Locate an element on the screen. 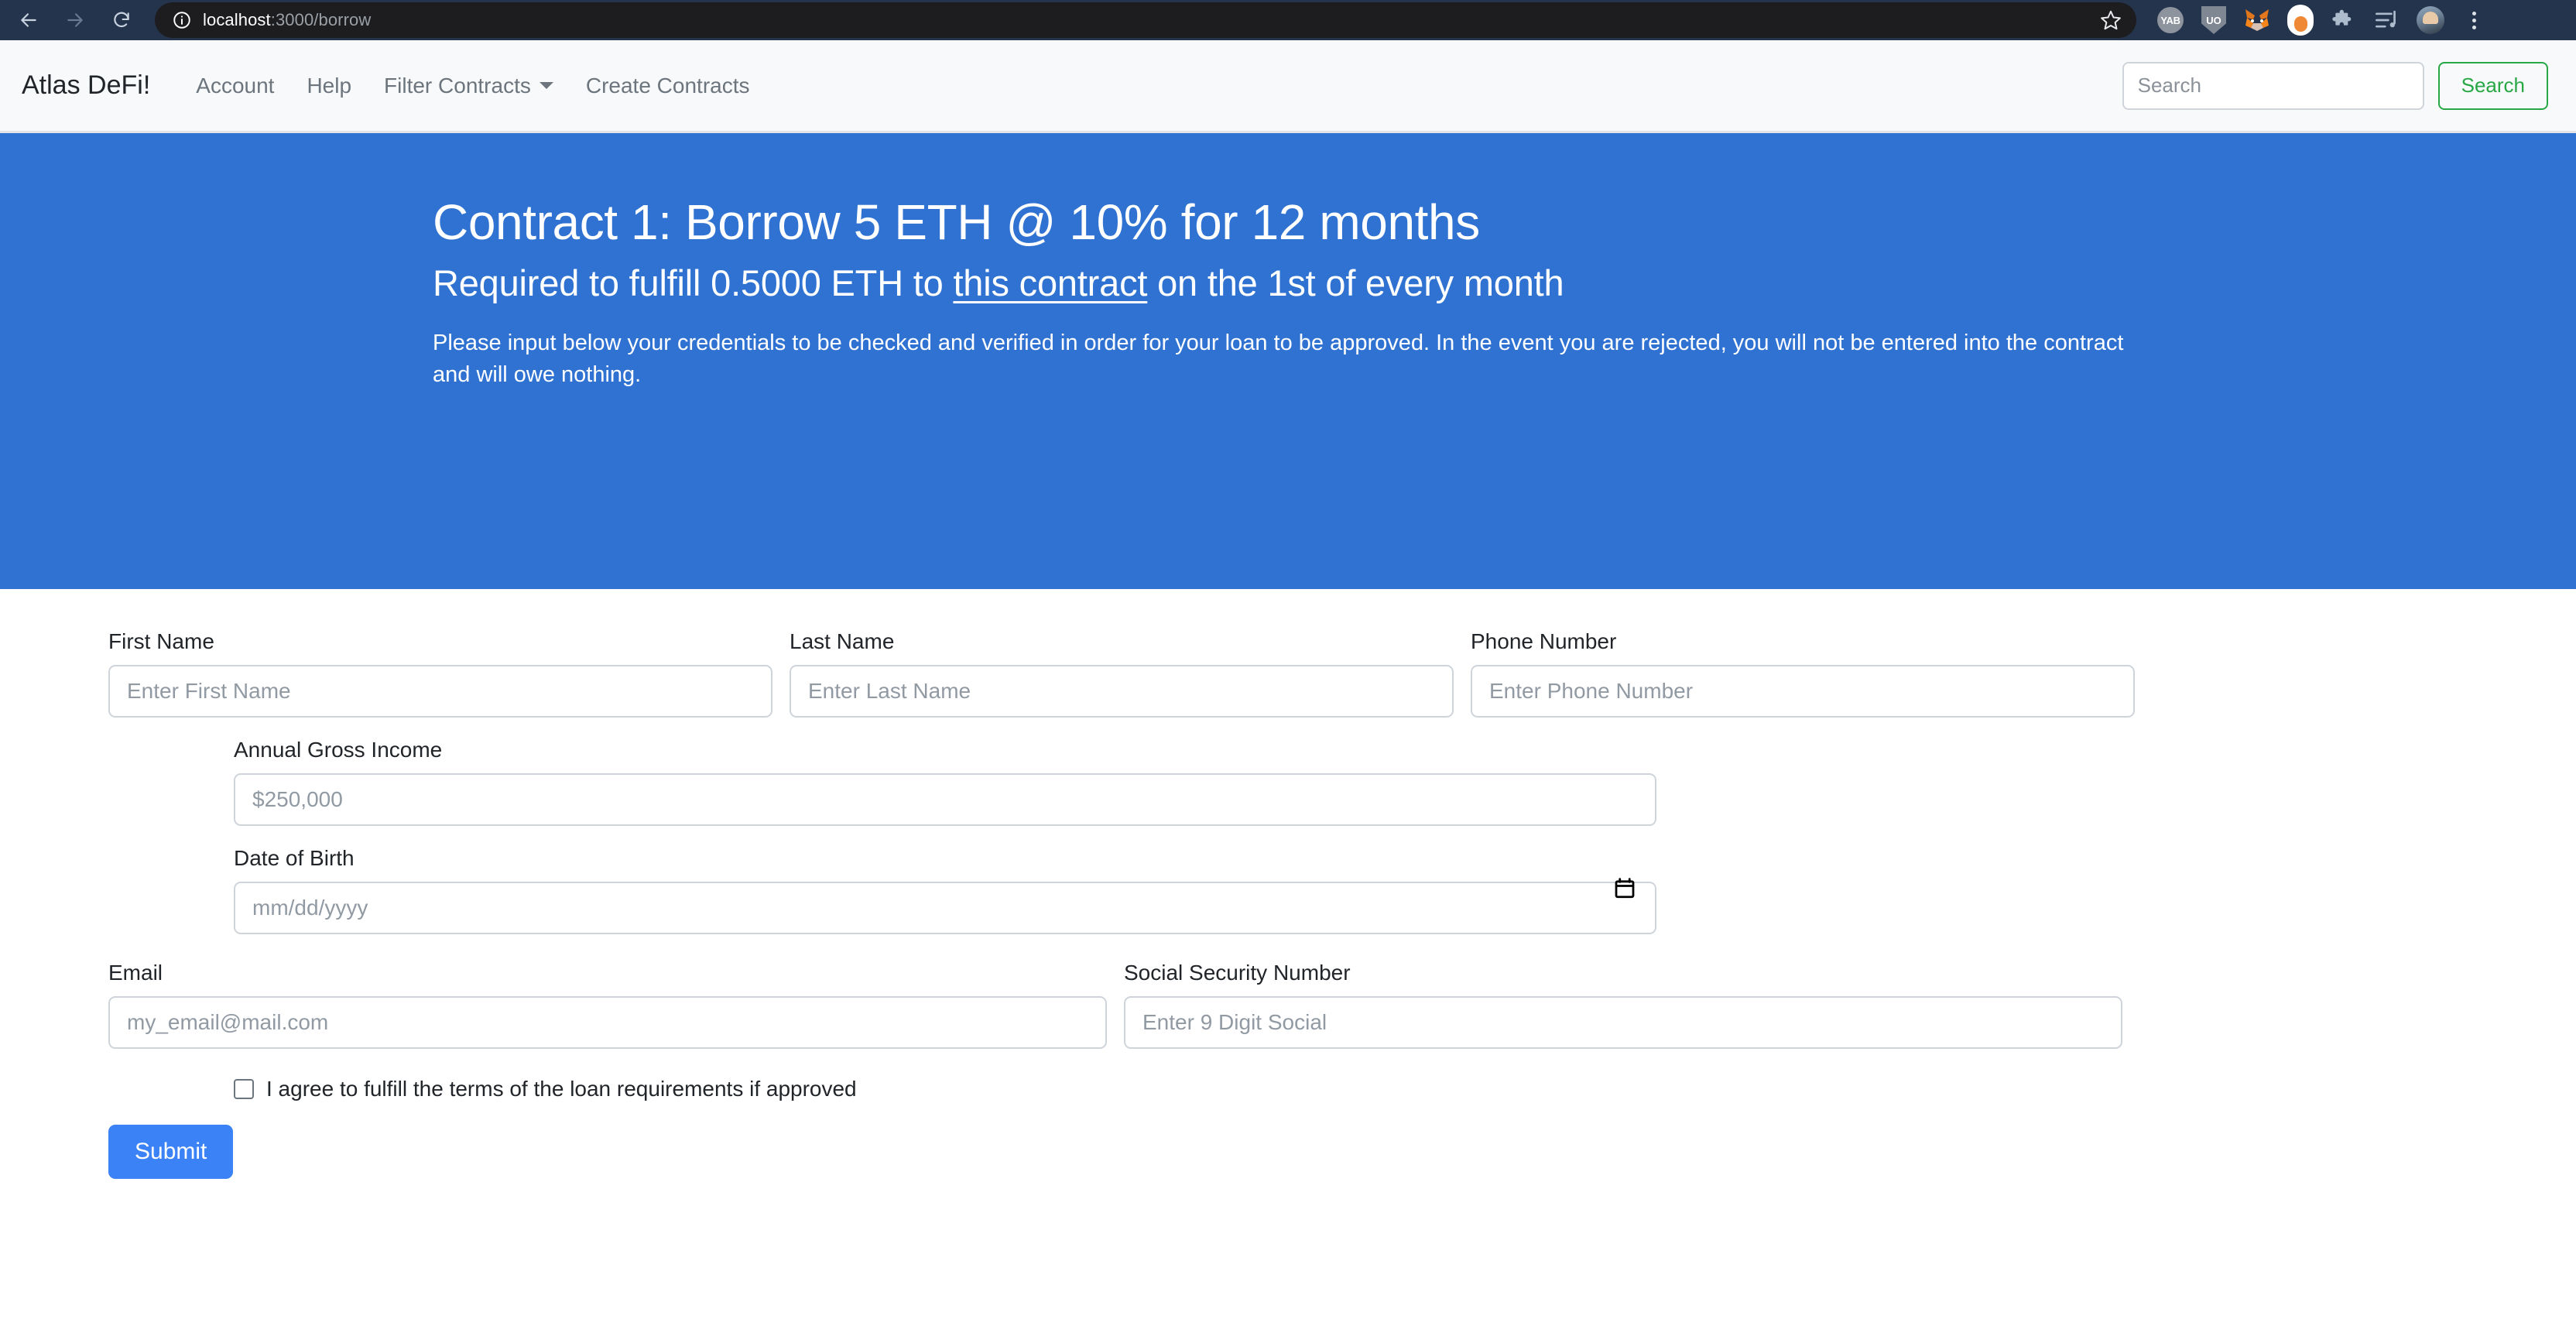 The height and width of the screenshot is (1336, 2576). back-arrow-icon is located at coordinates (29, 20).